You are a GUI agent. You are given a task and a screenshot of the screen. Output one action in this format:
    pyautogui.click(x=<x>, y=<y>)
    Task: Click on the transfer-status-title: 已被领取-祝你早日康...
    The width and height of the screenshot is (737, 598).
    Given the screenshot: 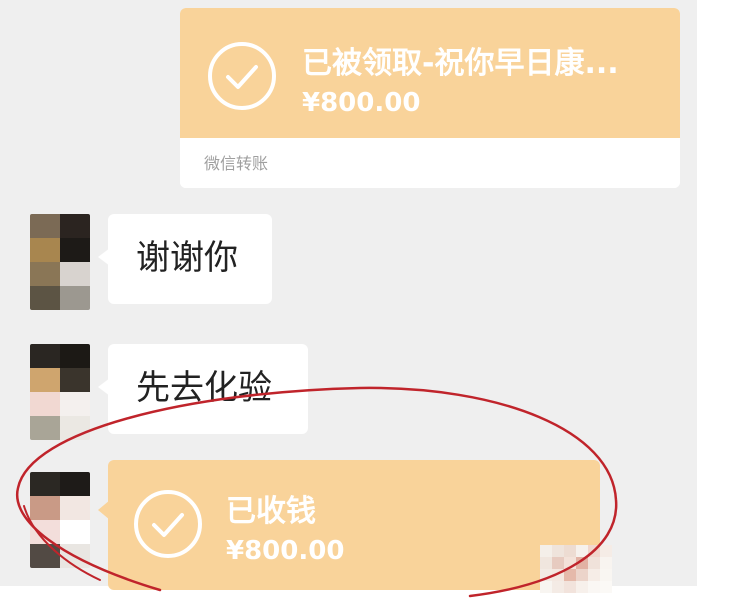 What is the action you would take?
    pyautogui.click(x=460, y=63)
    